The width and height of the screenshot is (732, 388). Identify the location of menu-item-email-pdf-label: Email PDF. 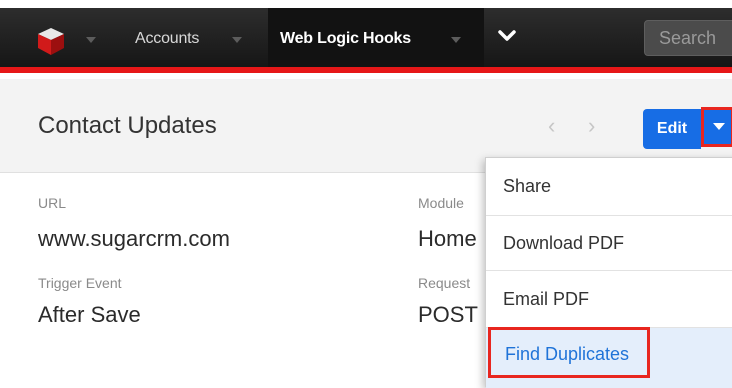
(546, 299).